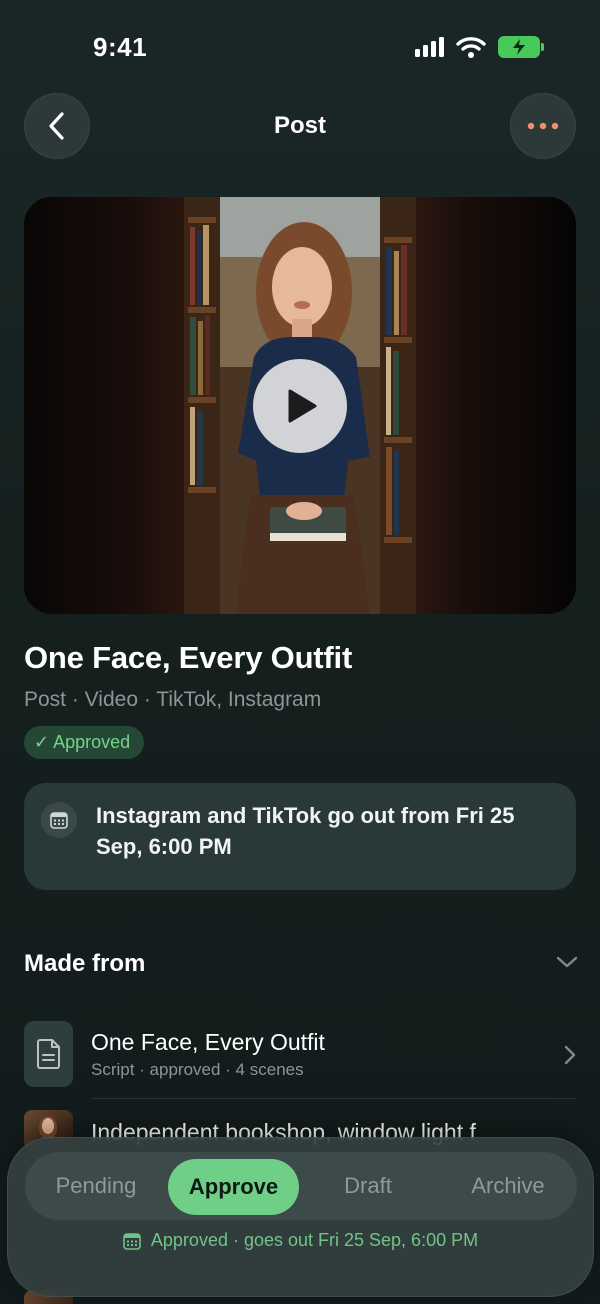 This screenshot has height=1304, width=600. What do you see at coordinates (521, 47) in the screenshot?
I see `battery-icon` at bounding box center [521, 47].